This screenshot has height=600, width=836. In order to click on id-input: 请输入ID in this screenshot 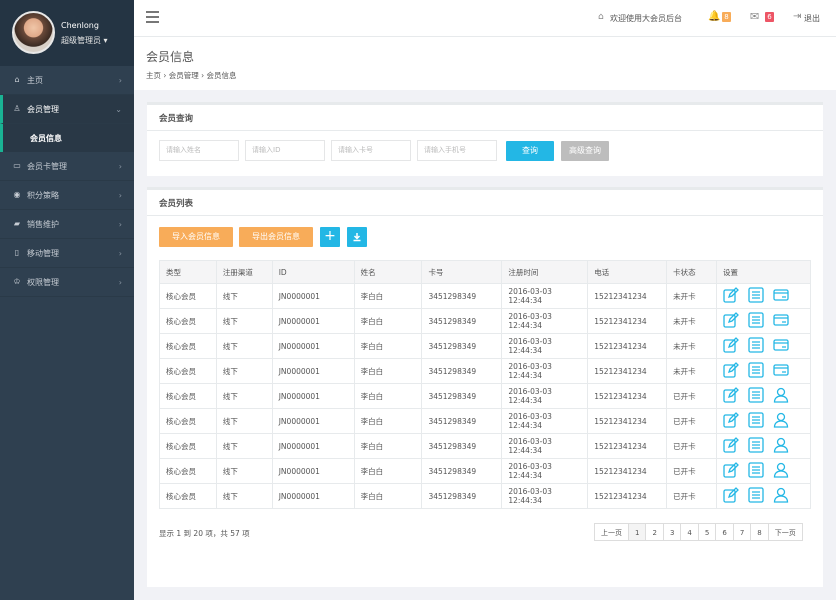, I will do `click(285, 150)`.